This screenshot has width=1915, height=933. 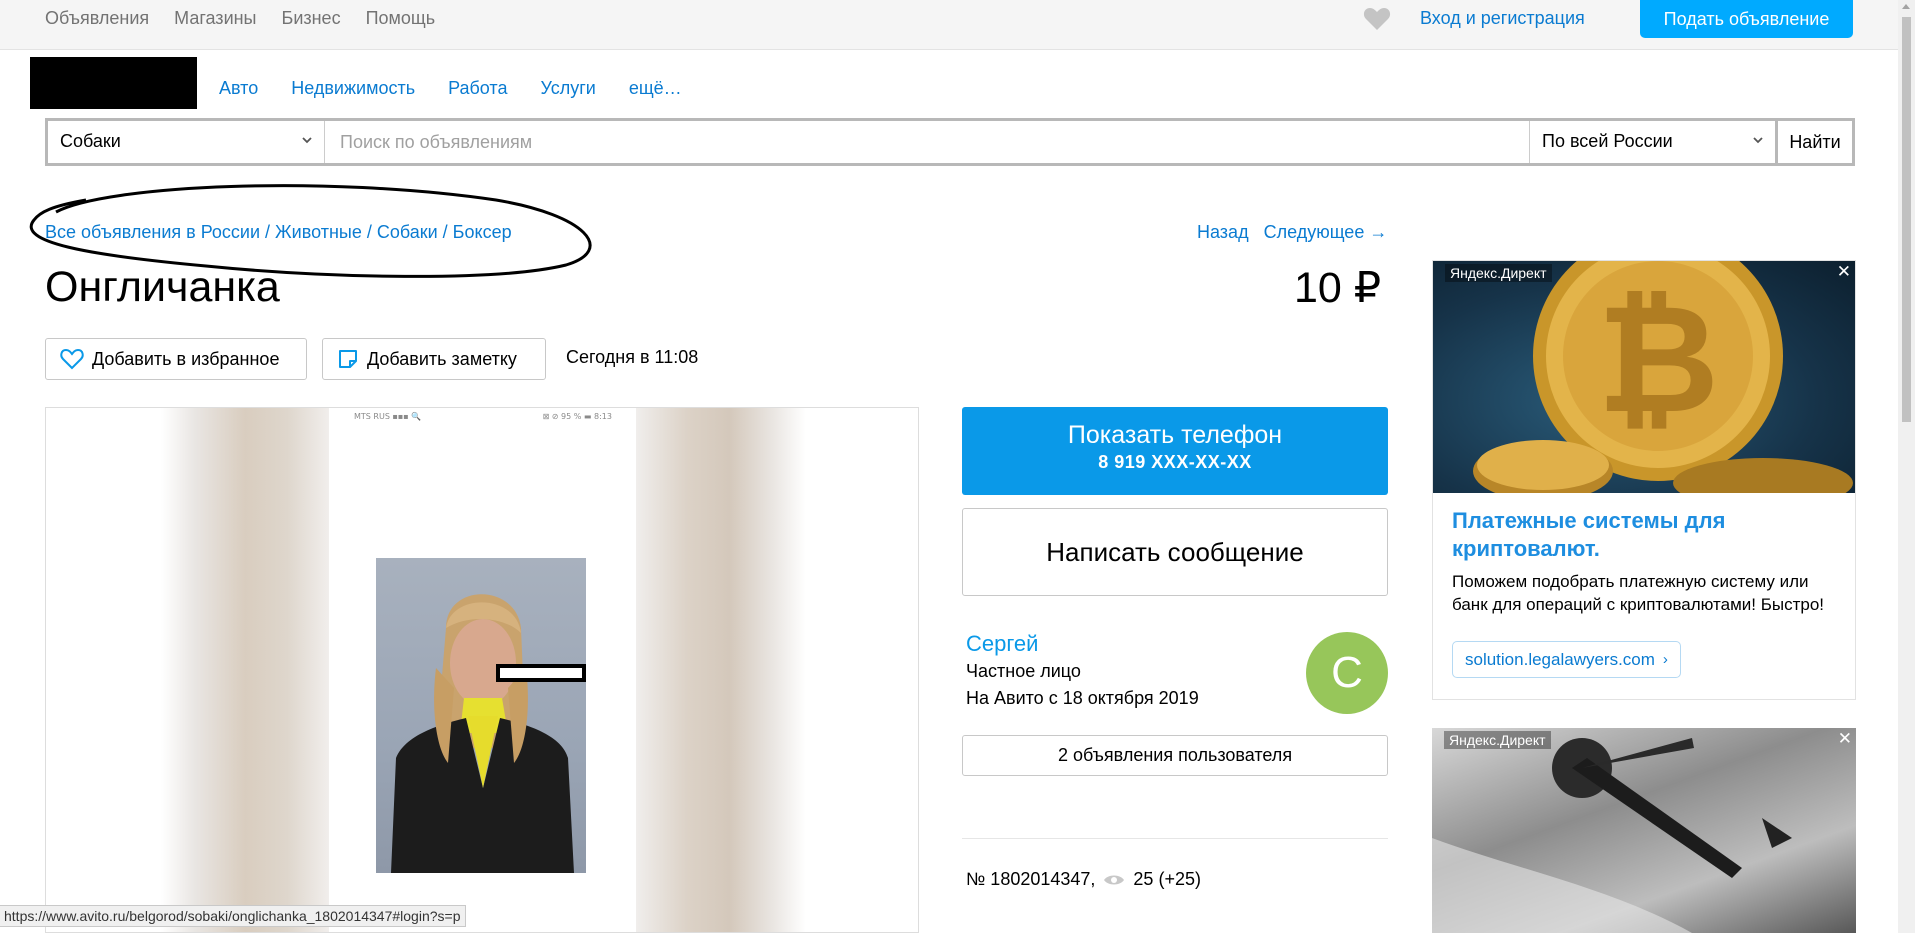 What do you see at coordinates (1906, 219) in the screenshot?
I see `scrollbar-thumb` at bounding box center [1906, 219].